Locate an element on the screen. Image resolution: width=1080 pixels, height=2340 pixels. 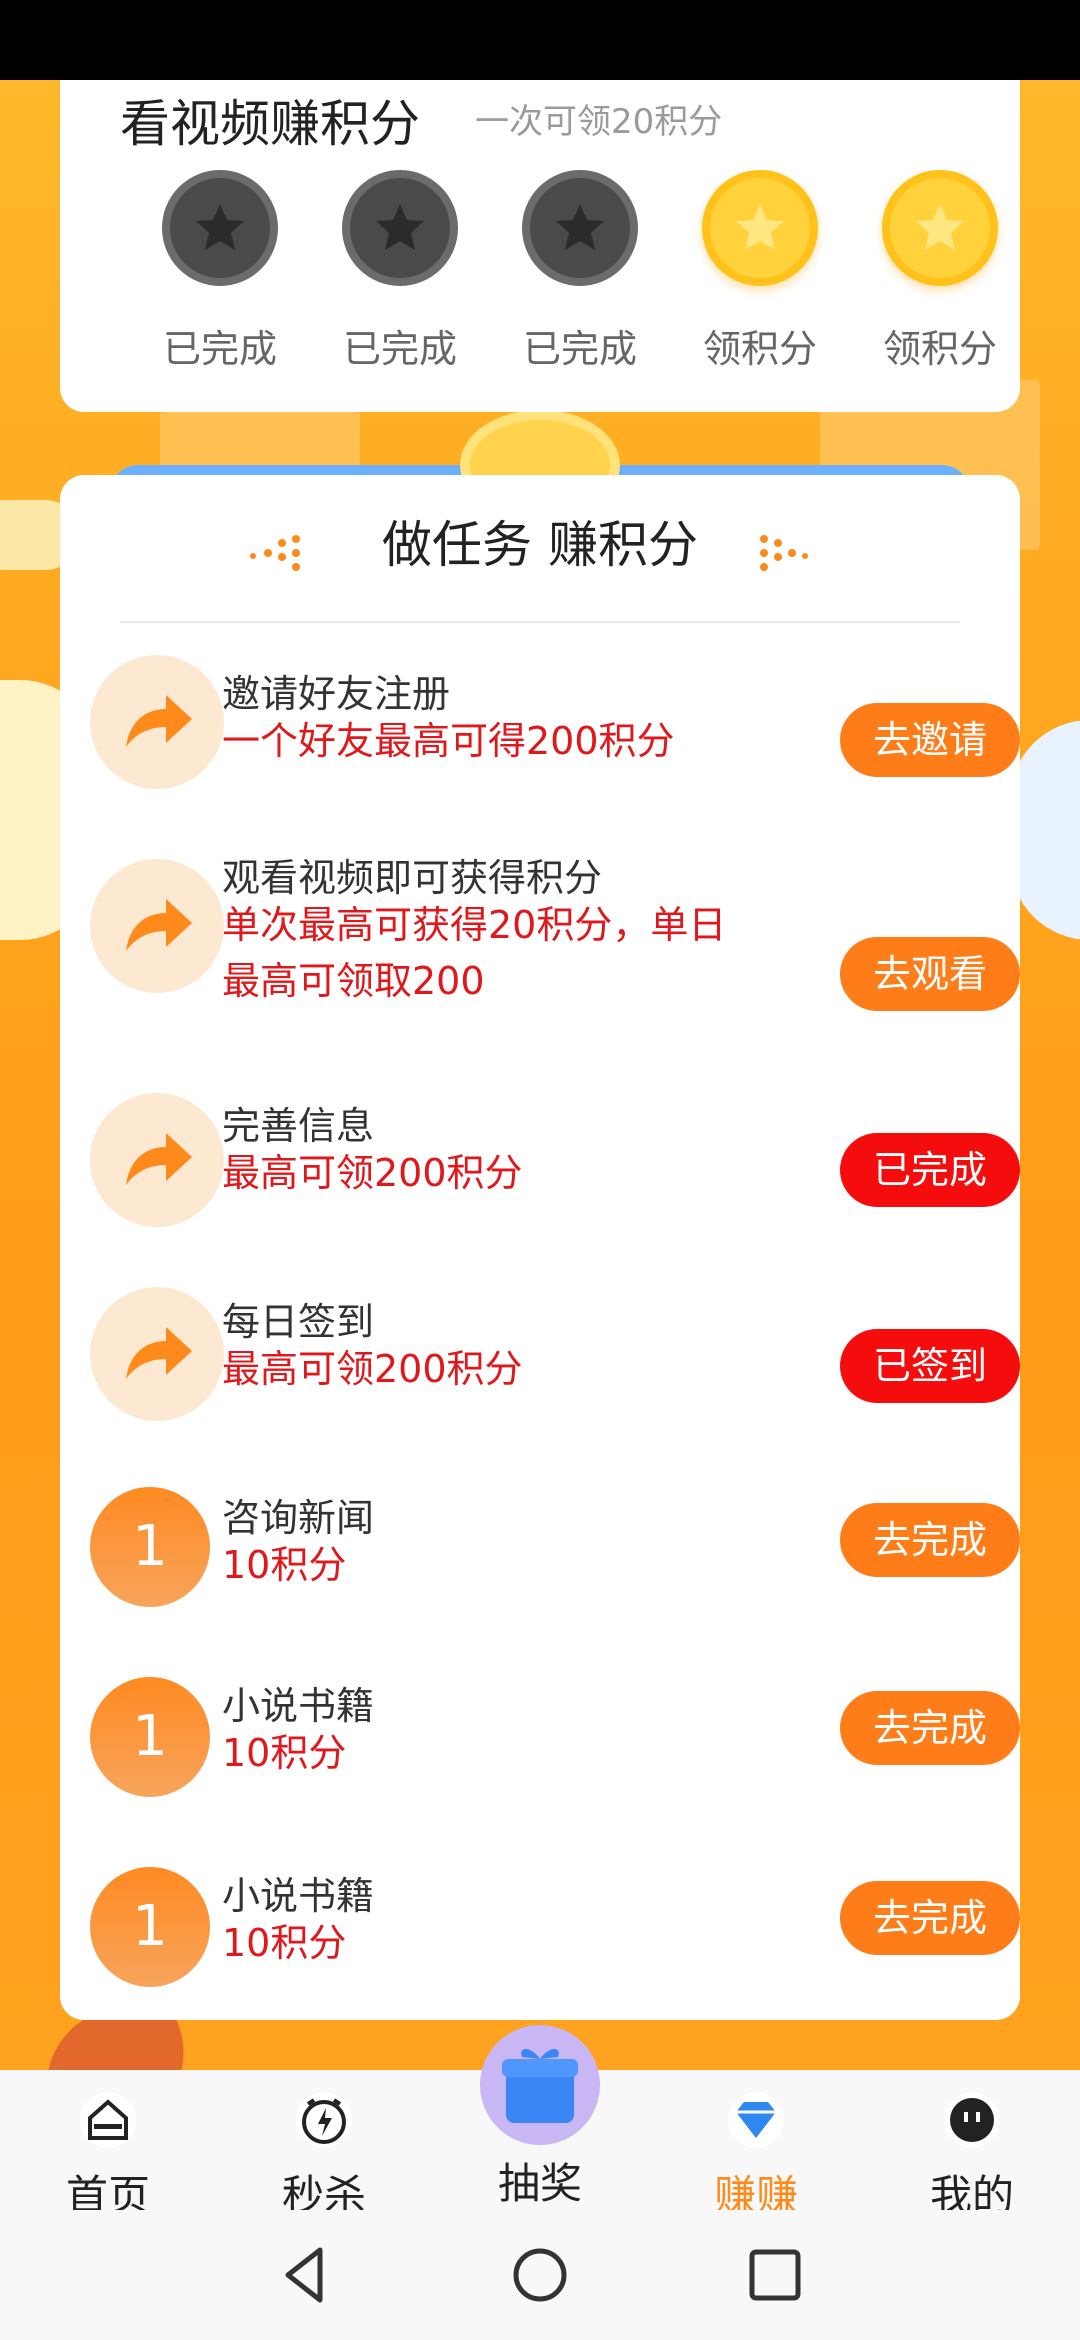
tasks-header: 做任务 赚积分 is located at coordinates (540, 550).